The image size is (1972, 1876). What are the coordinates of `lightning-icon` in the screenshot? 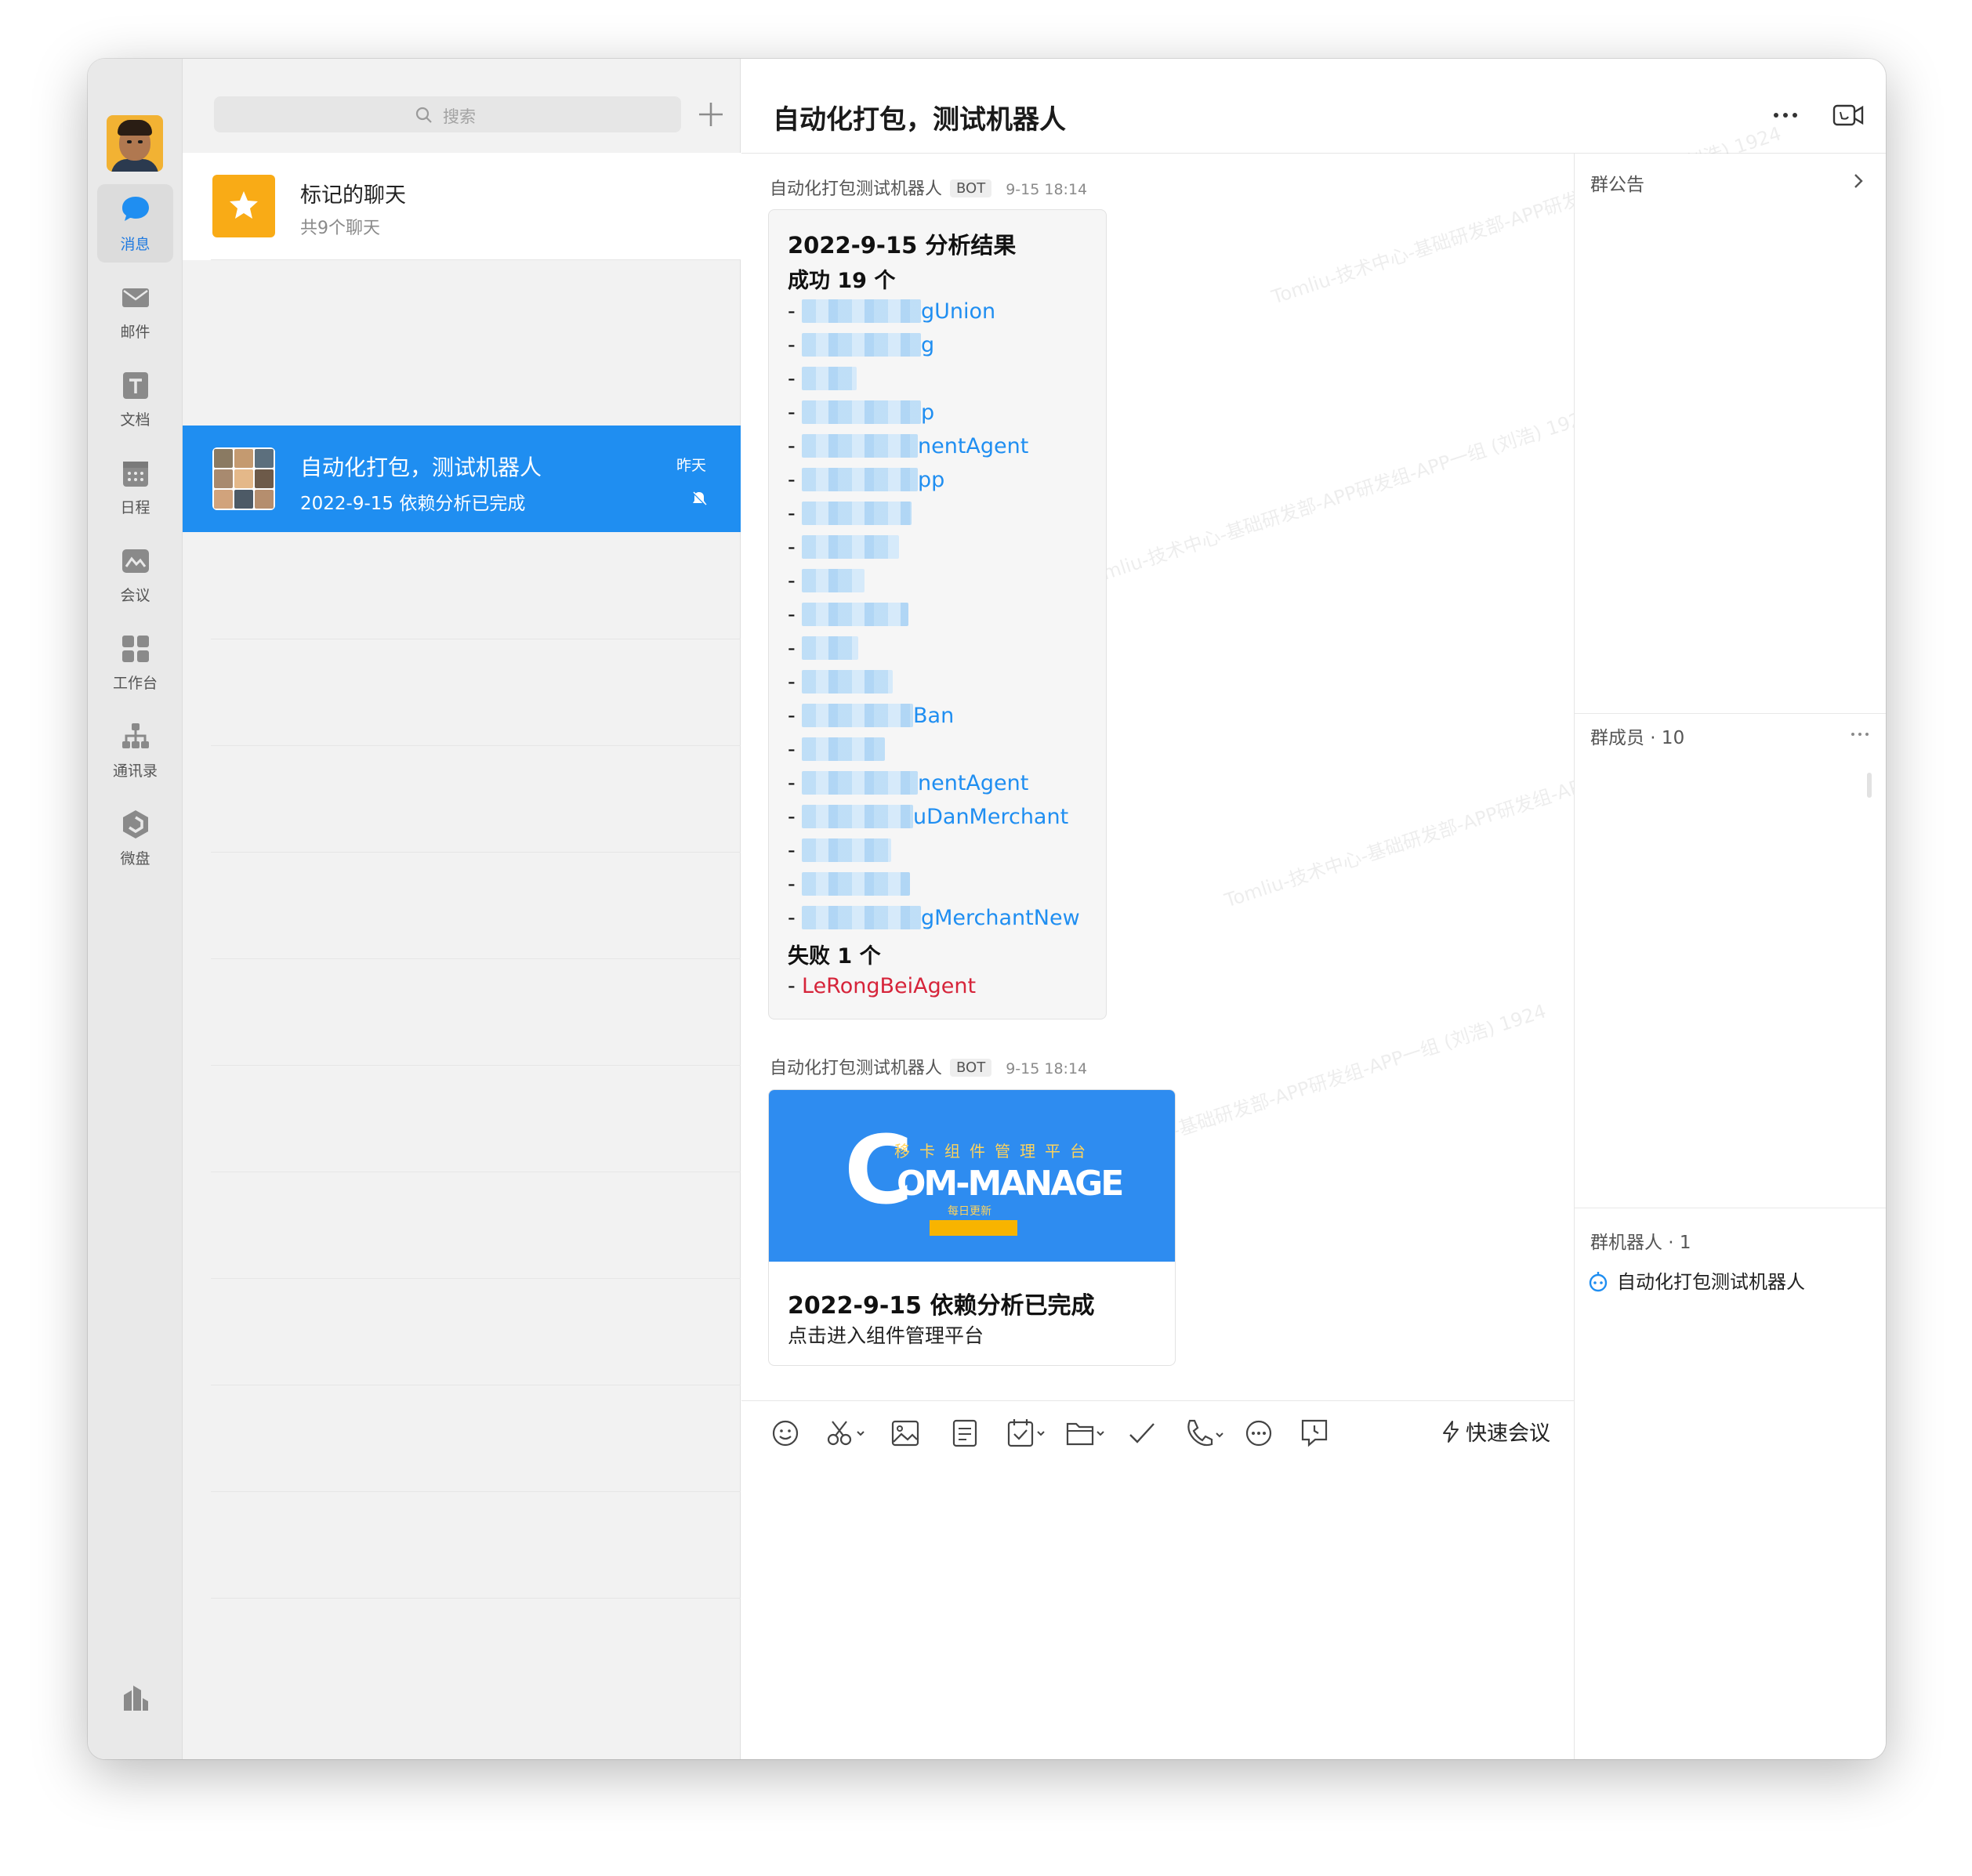 It's located at (1451, 1432).